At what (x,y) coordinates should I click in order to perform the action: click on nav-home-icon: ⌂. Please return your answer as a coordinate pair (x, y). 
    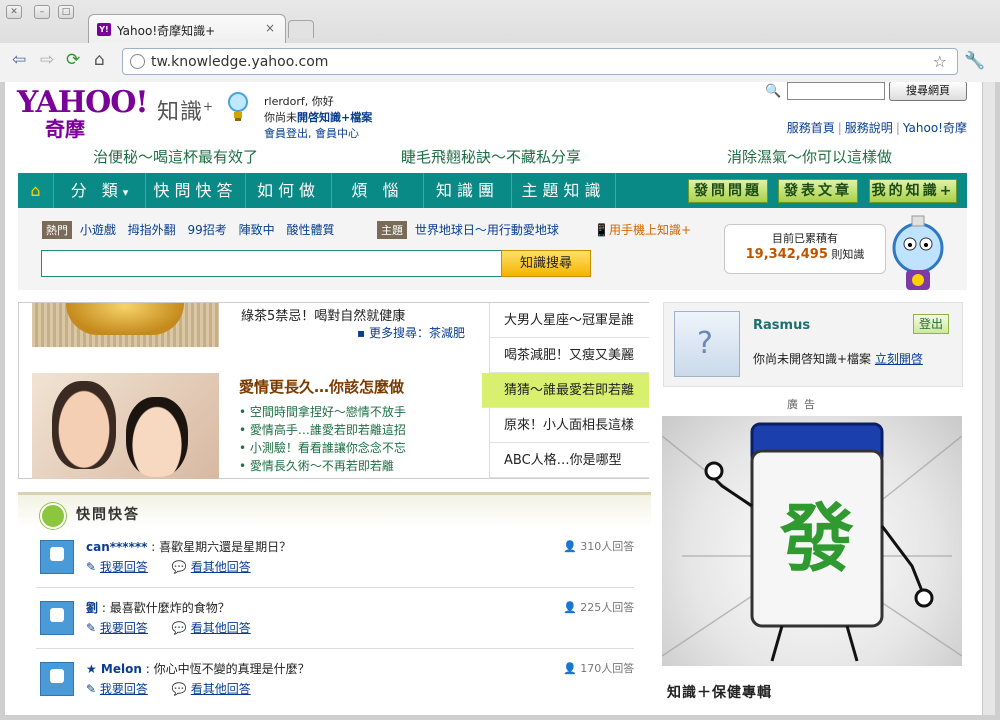
    Looking at the image, I should click on (36, 190).